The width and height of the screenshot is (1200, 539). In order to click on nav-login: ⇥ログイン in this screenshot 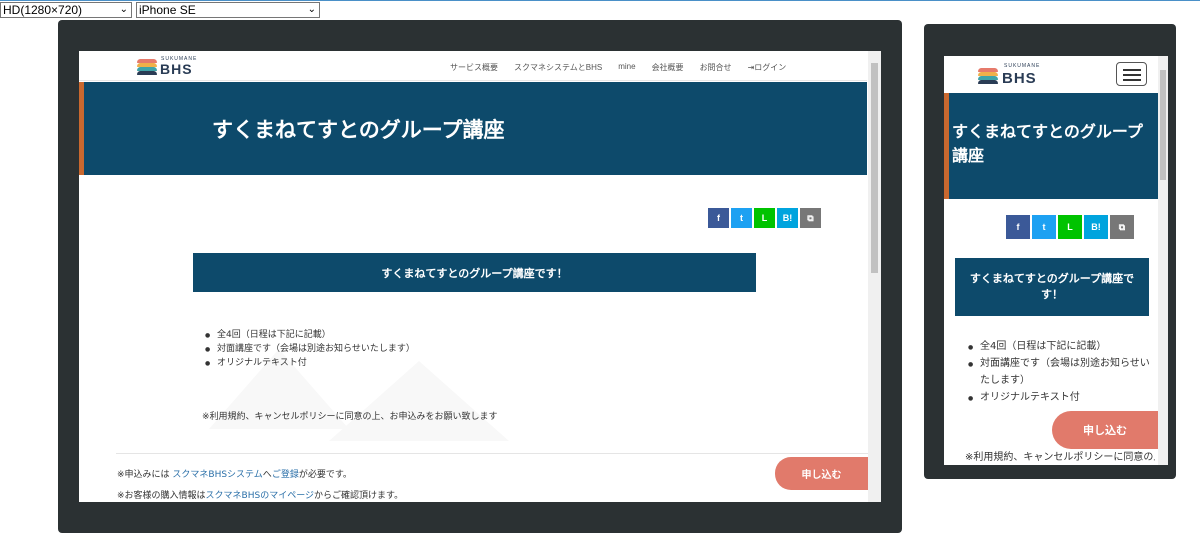, I will do `click(767, 67)`.